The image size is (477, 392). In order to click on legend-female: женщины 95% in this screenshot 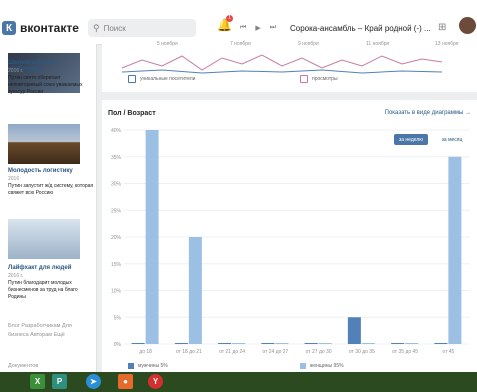, I will do `click(322, 366)`.